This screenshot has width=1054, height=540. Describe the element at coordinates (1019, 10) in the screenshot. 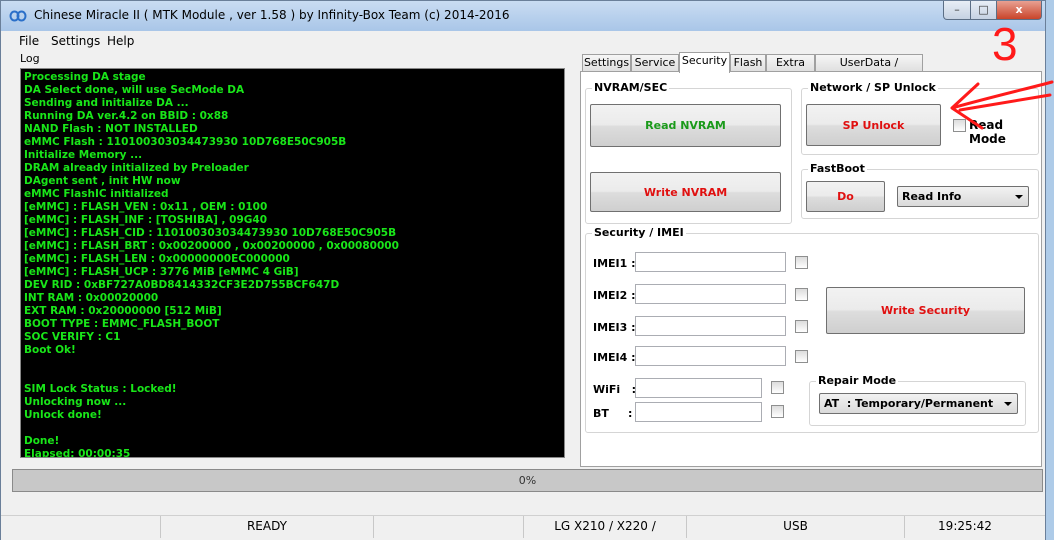

I see `close-button: x` at that location.